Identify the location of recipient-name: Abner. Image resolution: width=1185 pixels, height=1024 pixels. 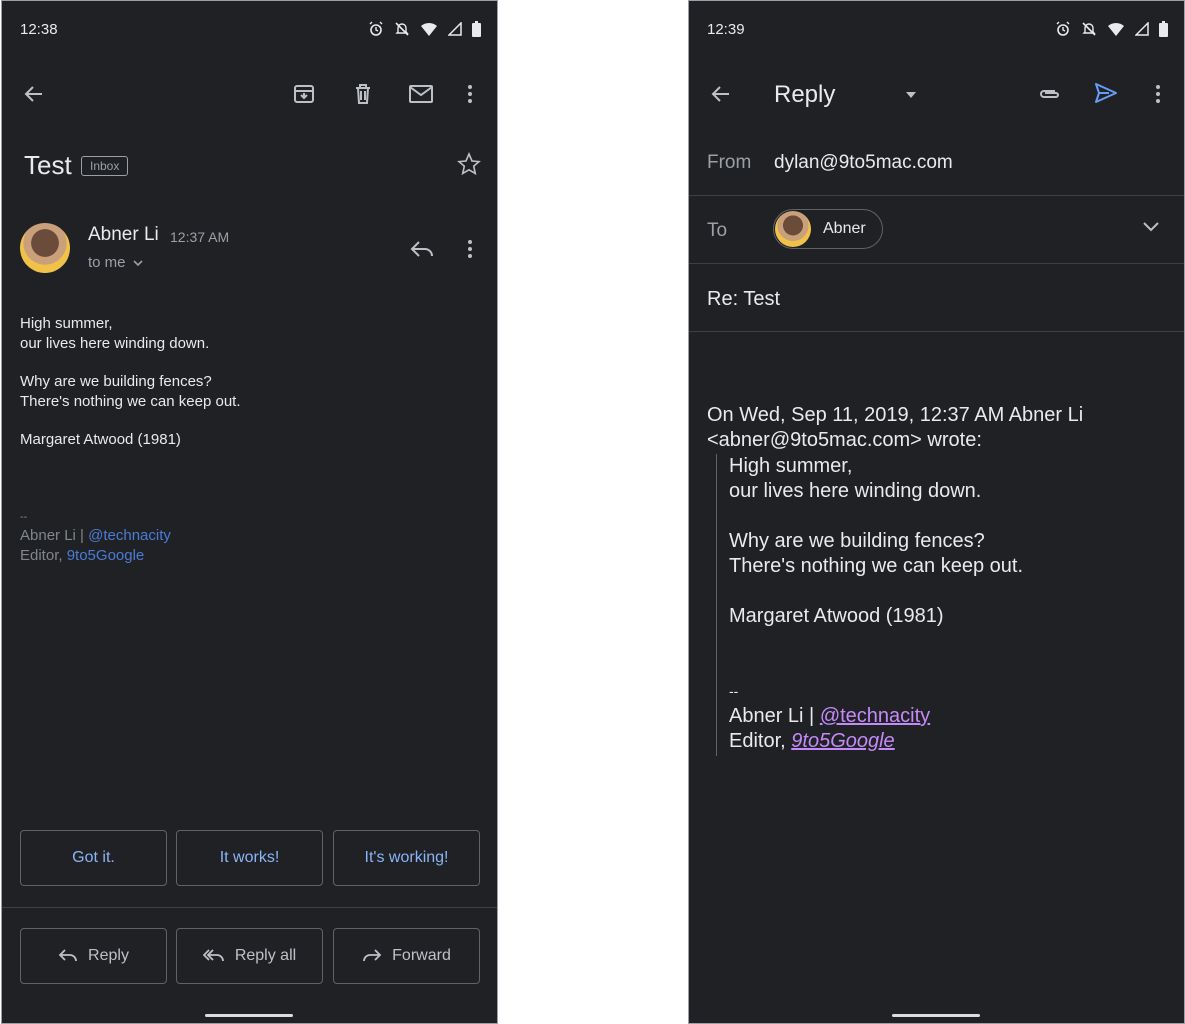
(844, 228).